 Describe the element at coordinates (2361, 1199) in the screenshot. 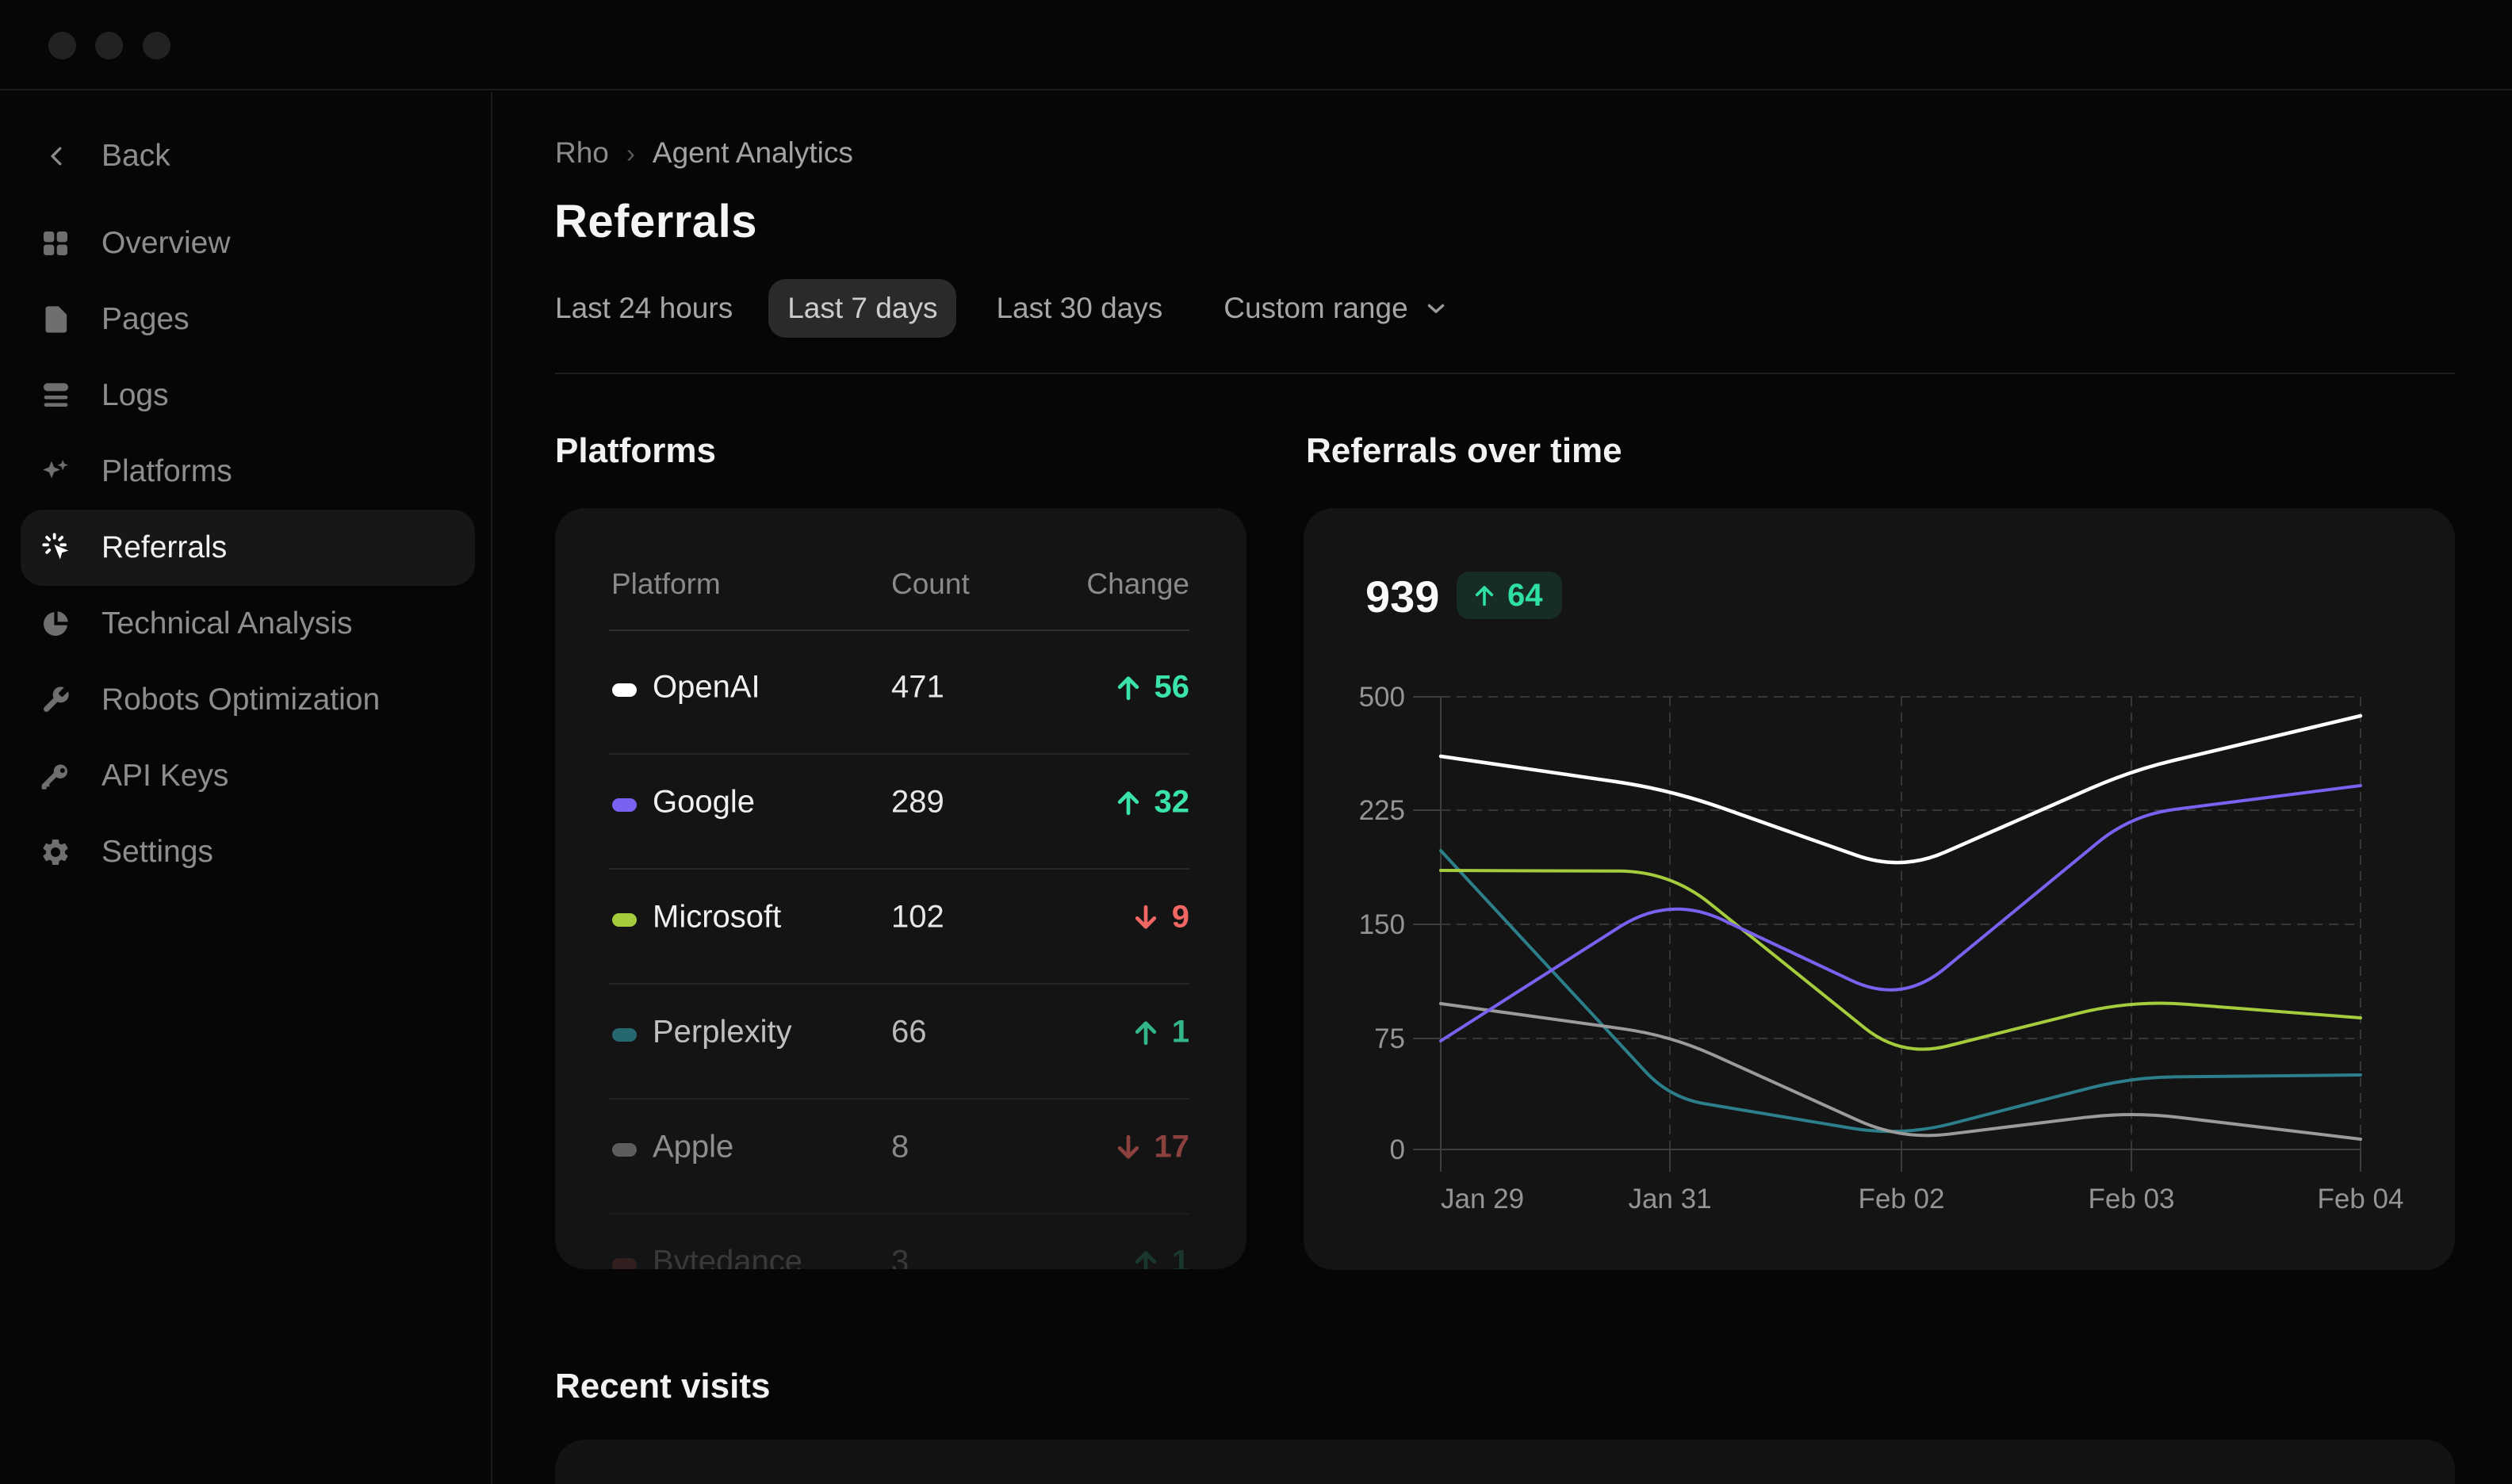

I see `svg-text: Feb 04` at that location.